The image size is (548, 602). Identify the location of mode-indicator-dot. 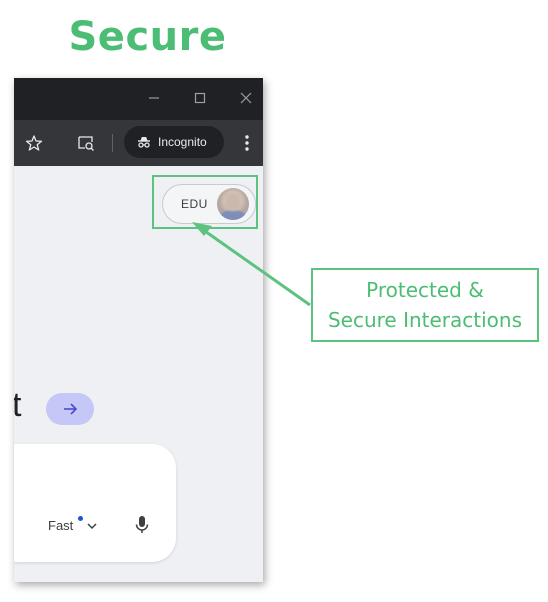
(80, 518).